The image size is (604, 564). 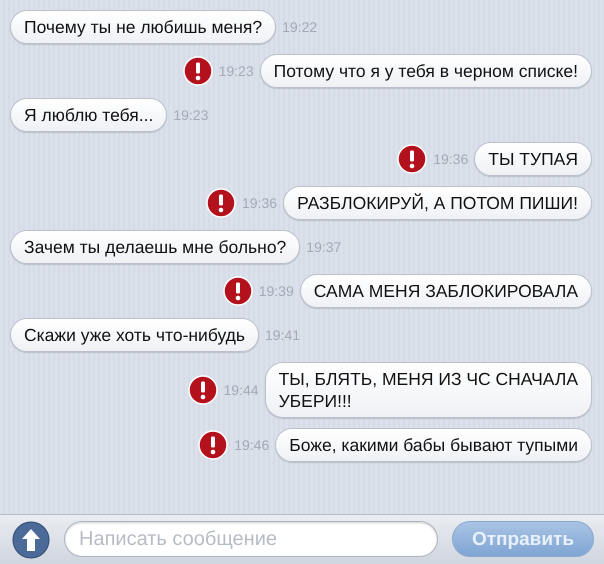 What do you see at coordinates (31, 540) in the screenshot?
I see `upload-icon` at bounding box center [31, 540].